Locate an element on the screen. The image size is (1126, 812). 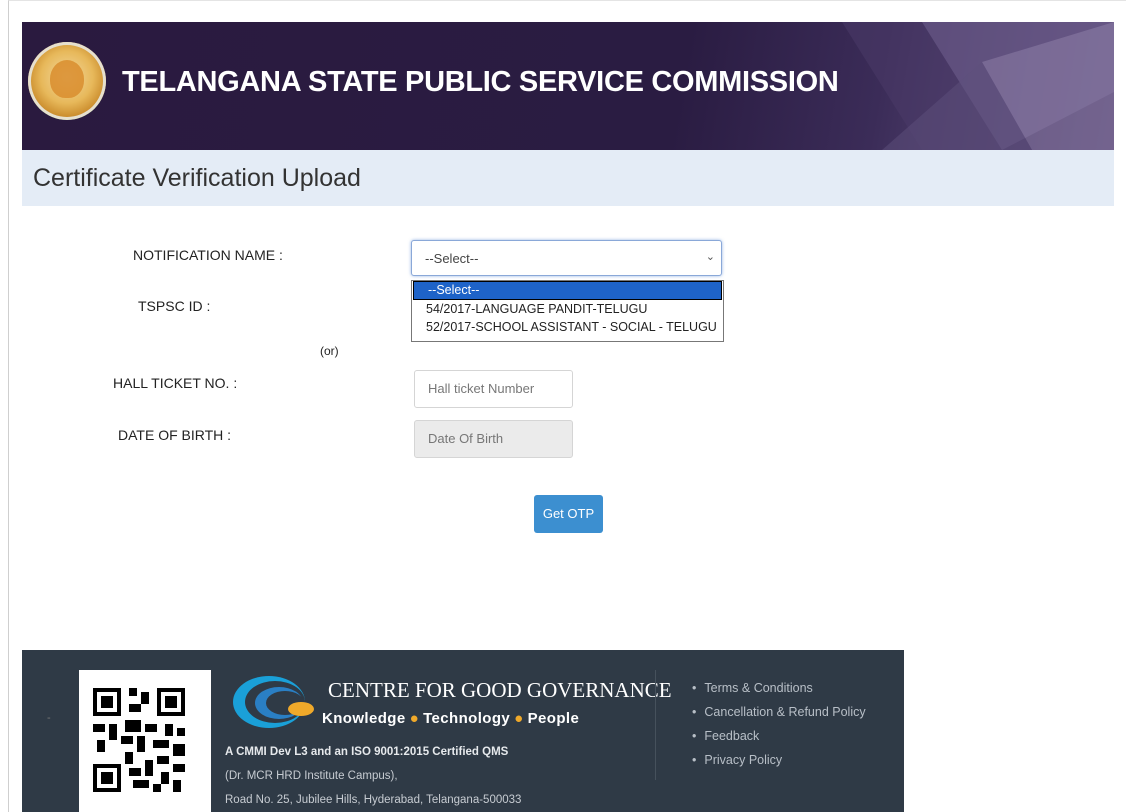
privacy-policy-link: Privacy Policy is located at coordinates (779, 760).